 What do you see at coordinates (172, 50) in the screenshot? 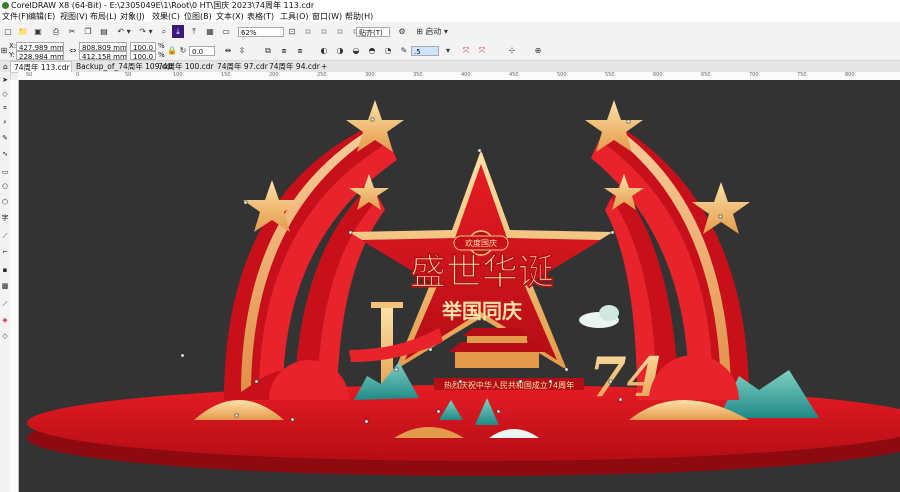
I see `lock-ratio-icon: 🔒` at bounding box center [172, 50].